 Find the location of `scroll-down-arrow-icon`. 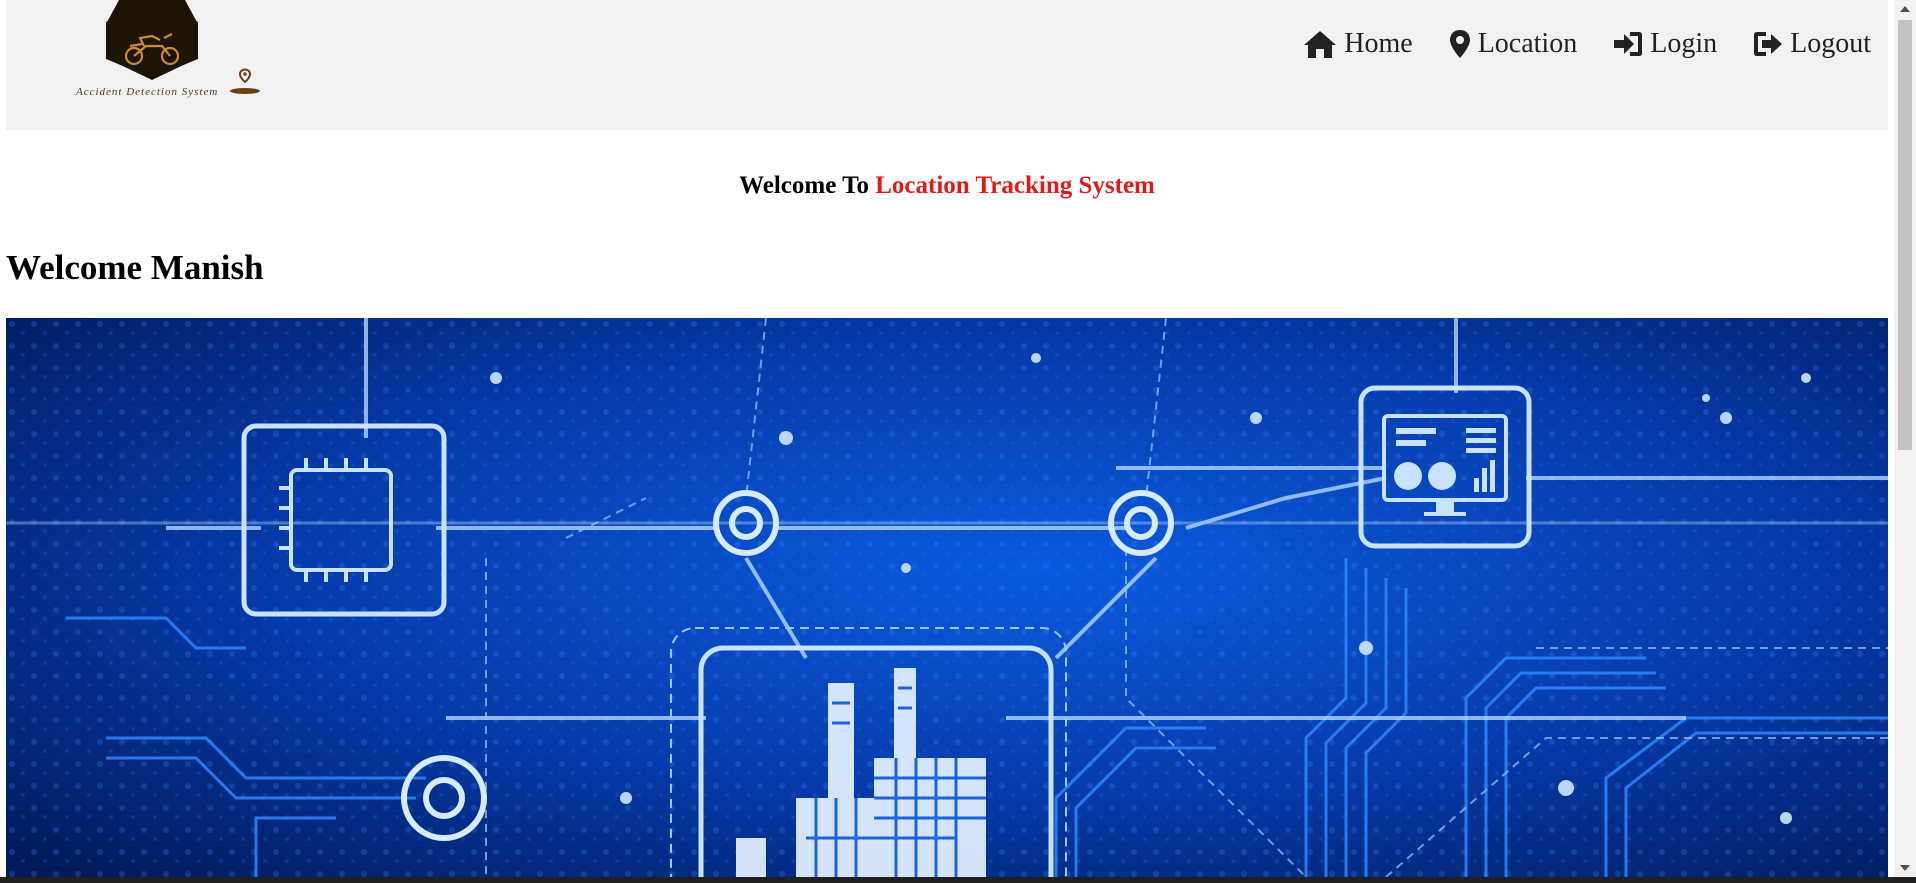

scroll-down-arrow-icon is located at coordinates (1905, 868).